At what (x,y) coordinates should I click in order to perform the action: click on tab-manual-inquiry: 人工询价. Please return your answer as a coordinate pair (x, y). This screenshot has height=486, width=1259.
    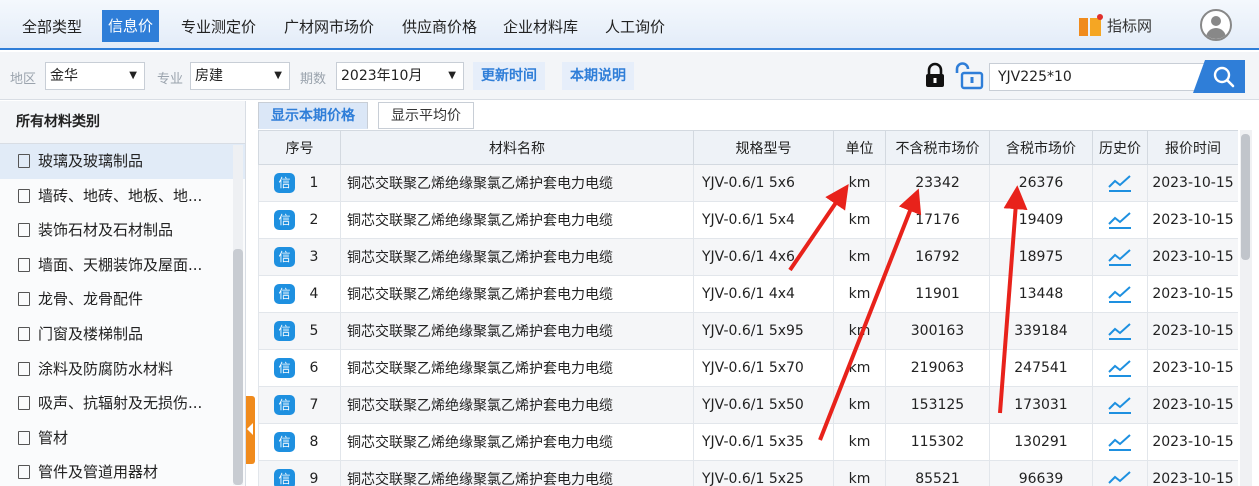
    Looking at the image, I should click on (635, 26).